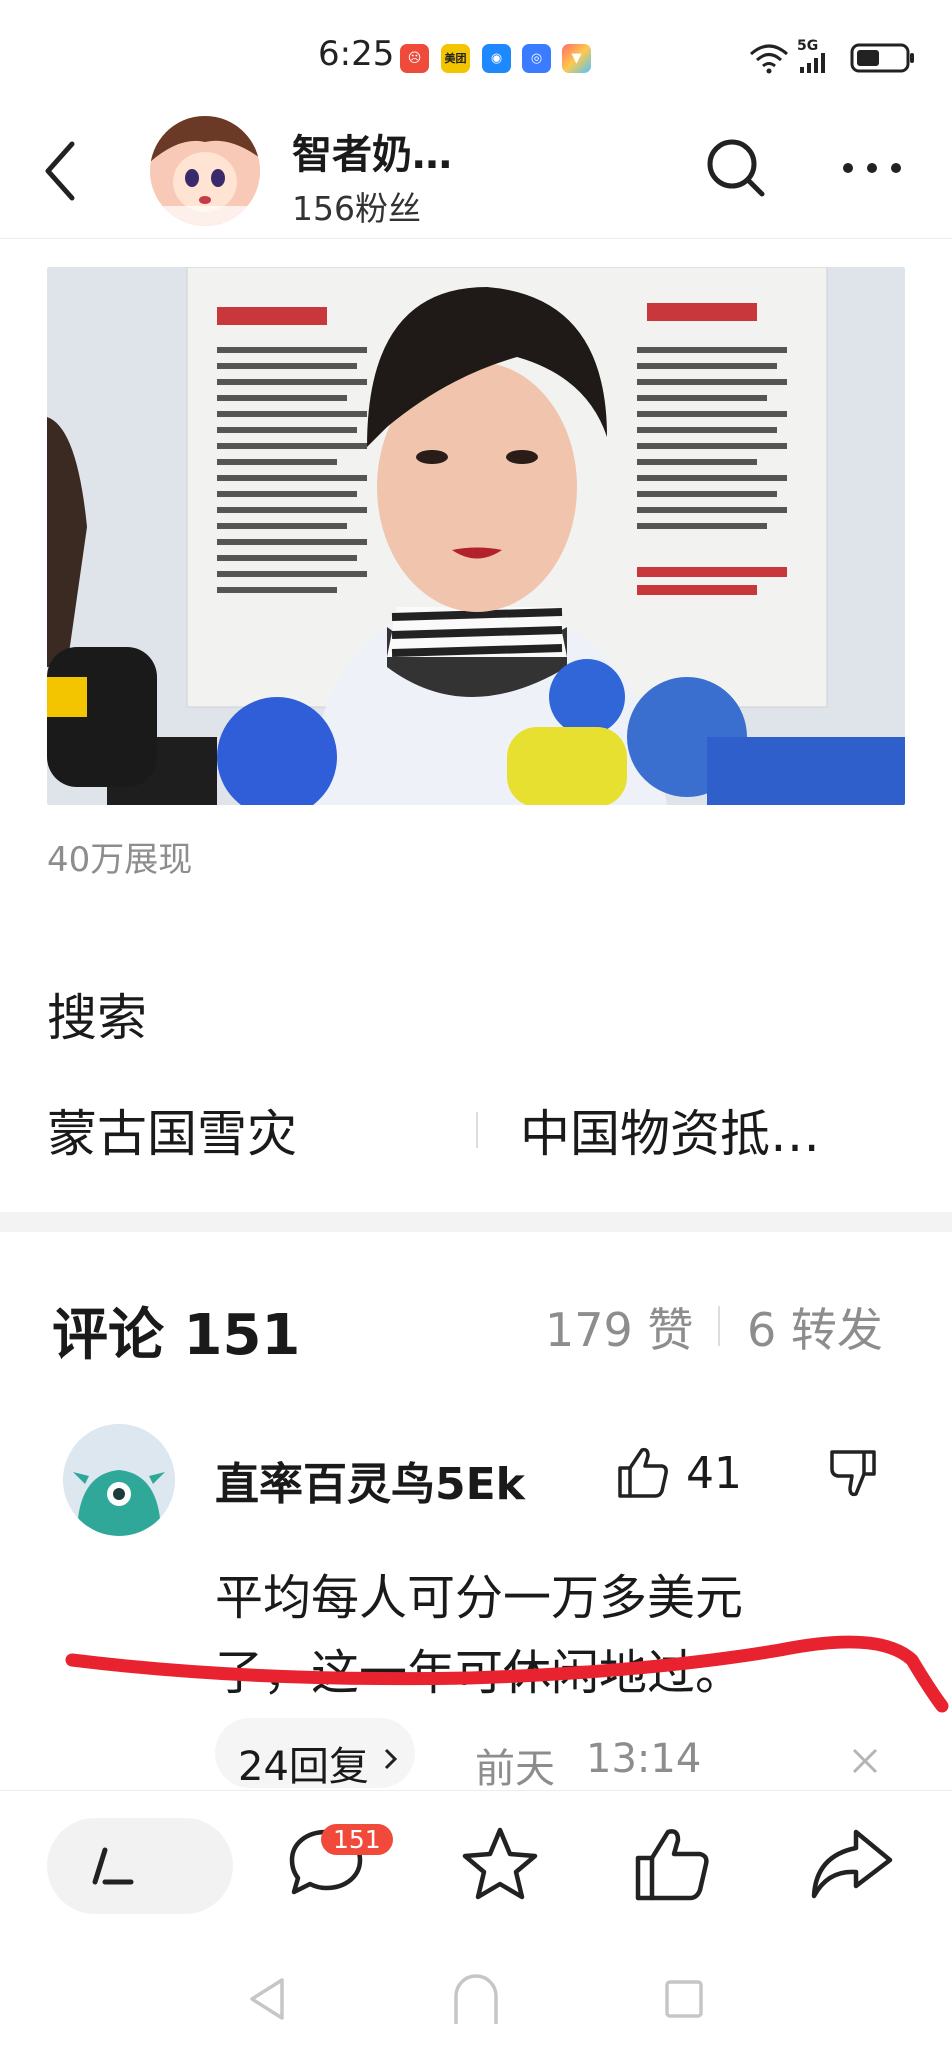 This screenshot has width=952, height=2048. I want to click on reposts-count: 6 转发, so click(815, 1327).